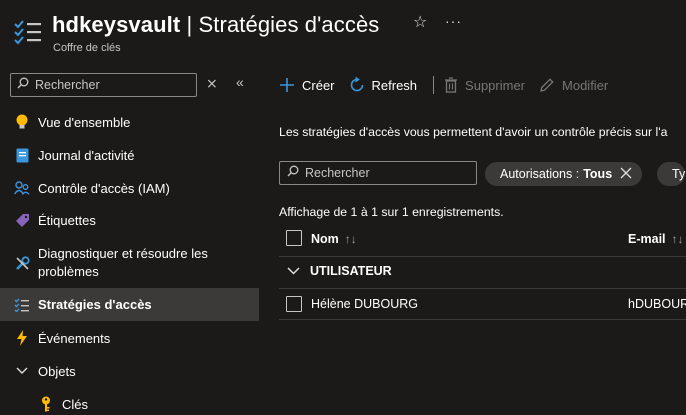 This screenshot has height=415, width=686. I want to click on edit-button: Modifier, so click(573, 85).